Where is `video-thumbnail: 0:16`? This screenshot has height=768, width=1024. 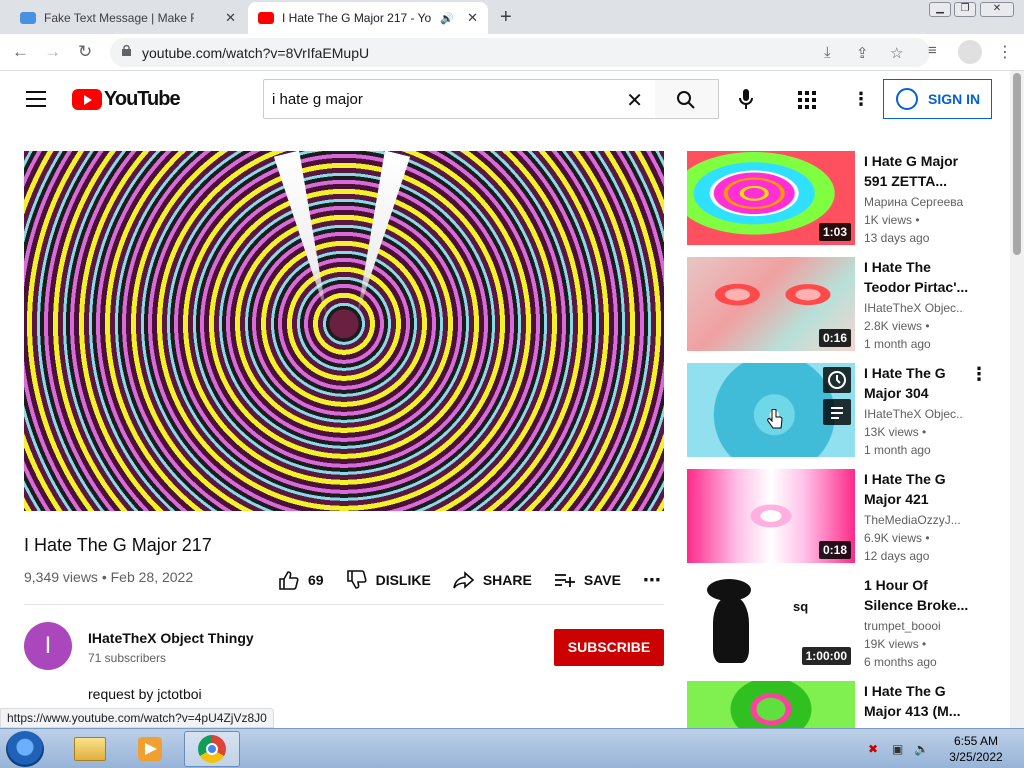
video-thumbnail: 0:16 is located at coordinates (771, 304).